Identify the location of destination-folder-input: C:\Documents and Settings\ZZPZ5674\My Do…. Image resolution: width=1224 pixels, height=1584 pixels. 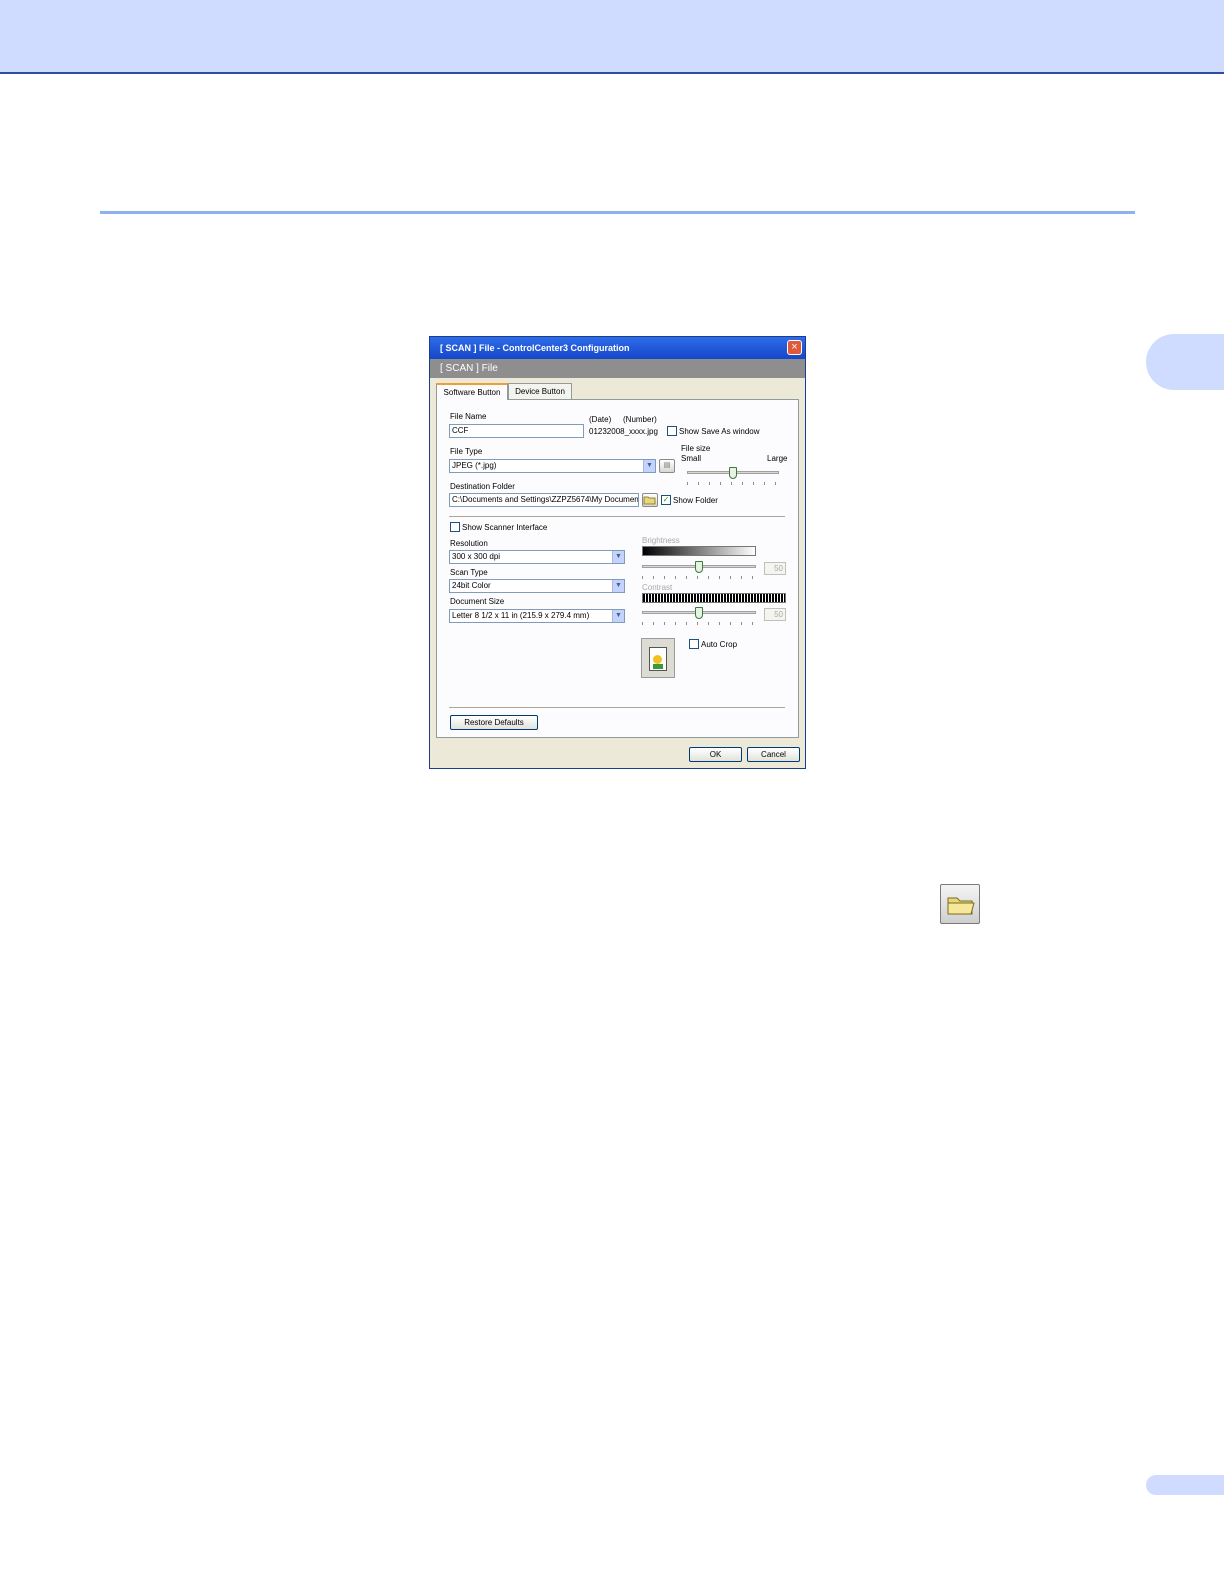
(544, 500).